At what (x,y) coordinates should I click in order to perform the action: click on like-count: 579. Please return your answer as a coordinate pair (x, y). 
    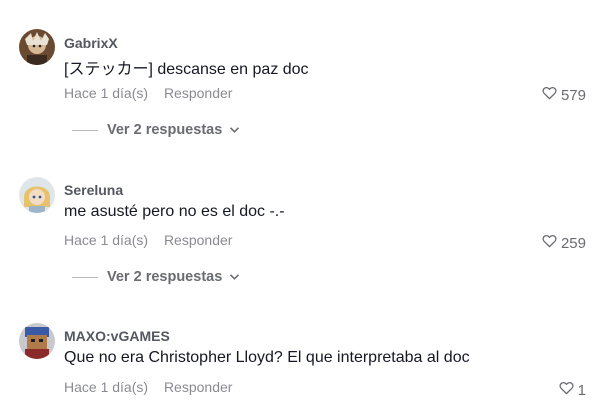
    Looking at the image, I should click on (573, 95).